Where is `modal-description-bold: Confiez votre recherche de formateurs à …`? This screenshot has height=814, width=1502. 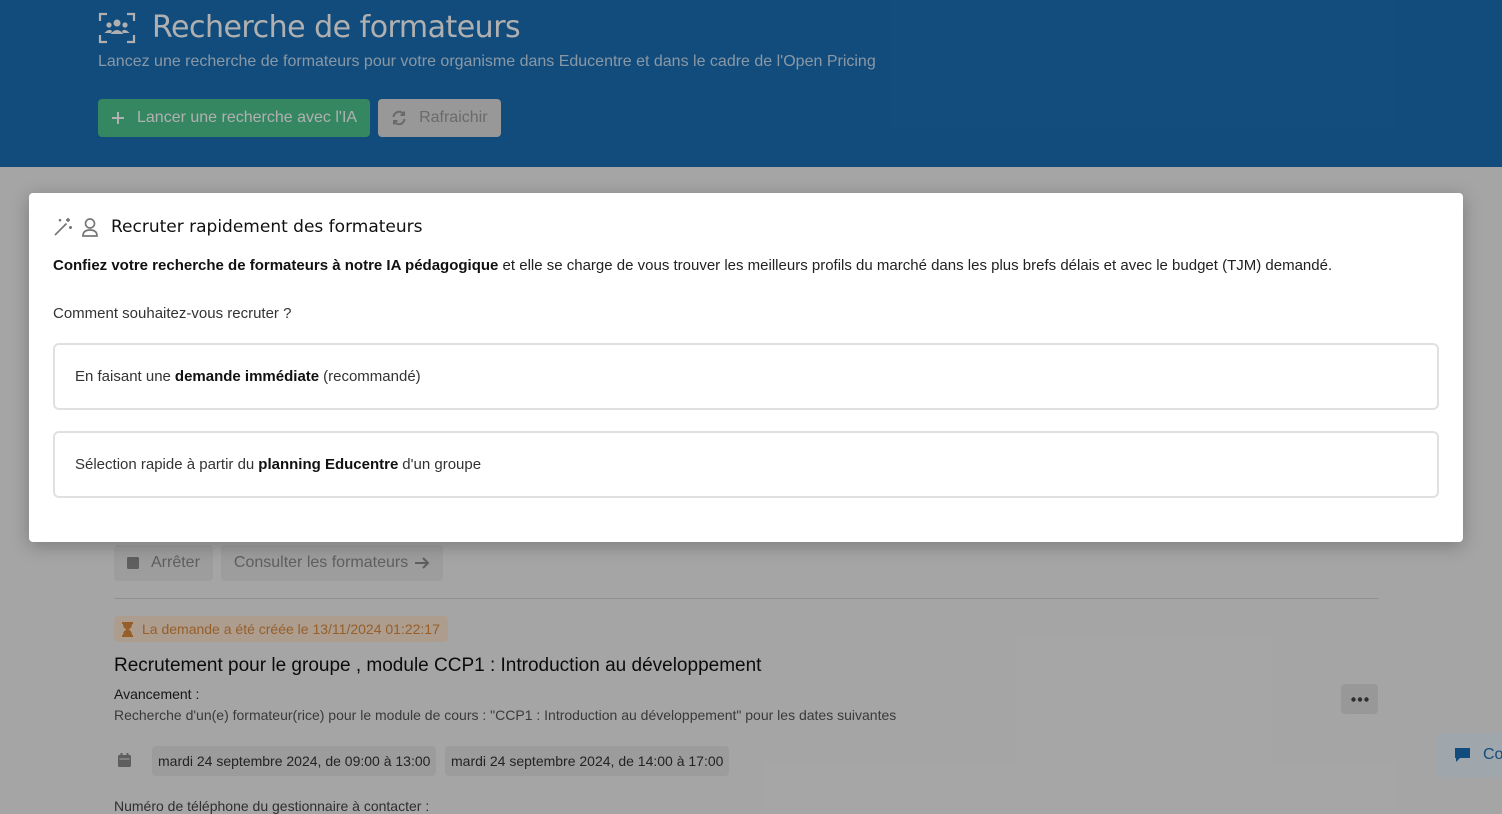 modal-description-bold: Confiez votre recherche de formateurs à … is located at coordinates (276, 265).